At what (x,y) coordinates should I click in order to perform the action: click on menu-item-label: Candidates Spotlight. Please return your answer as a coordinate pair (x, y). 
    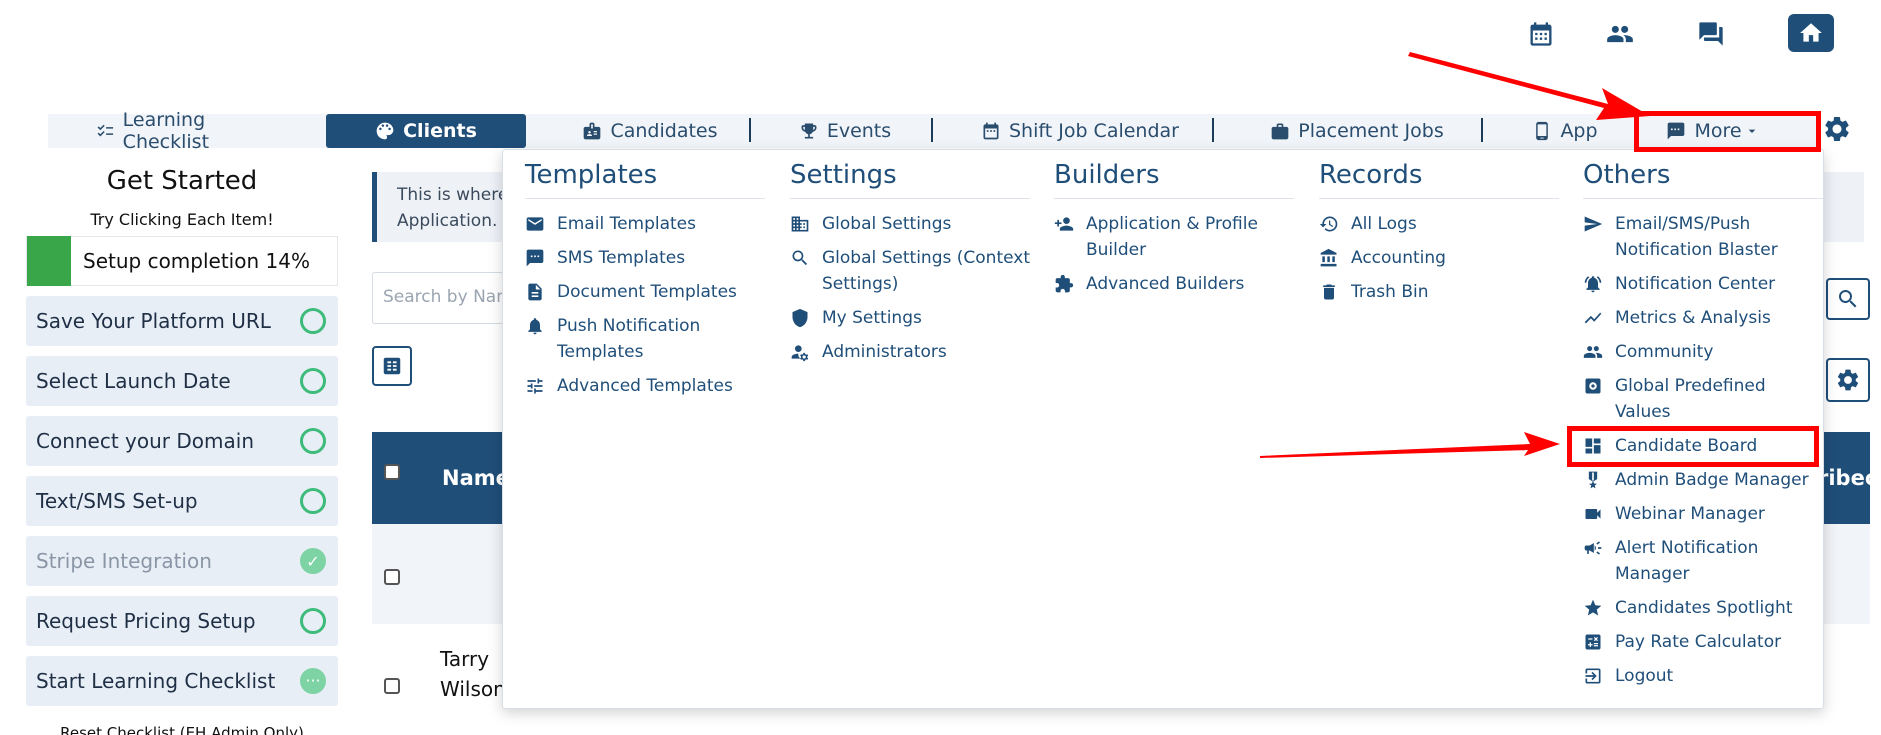
    Looking at the image, I should click on (1704, 608).